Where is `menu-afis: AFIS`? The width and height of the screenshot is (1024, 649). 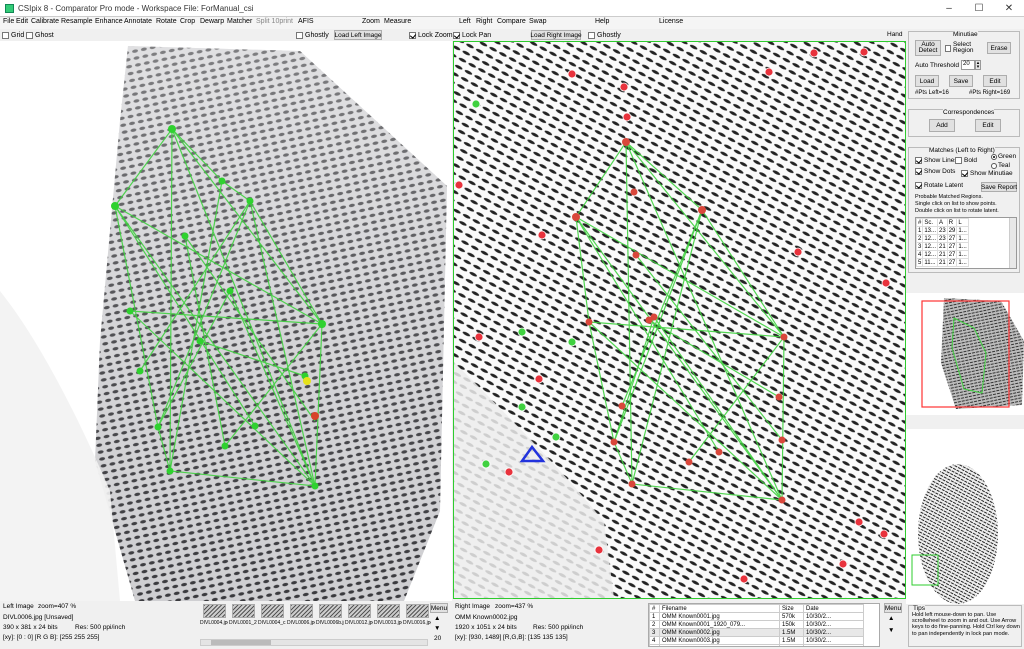
menu-afis: AFIS is located at coordinates (306, 21).